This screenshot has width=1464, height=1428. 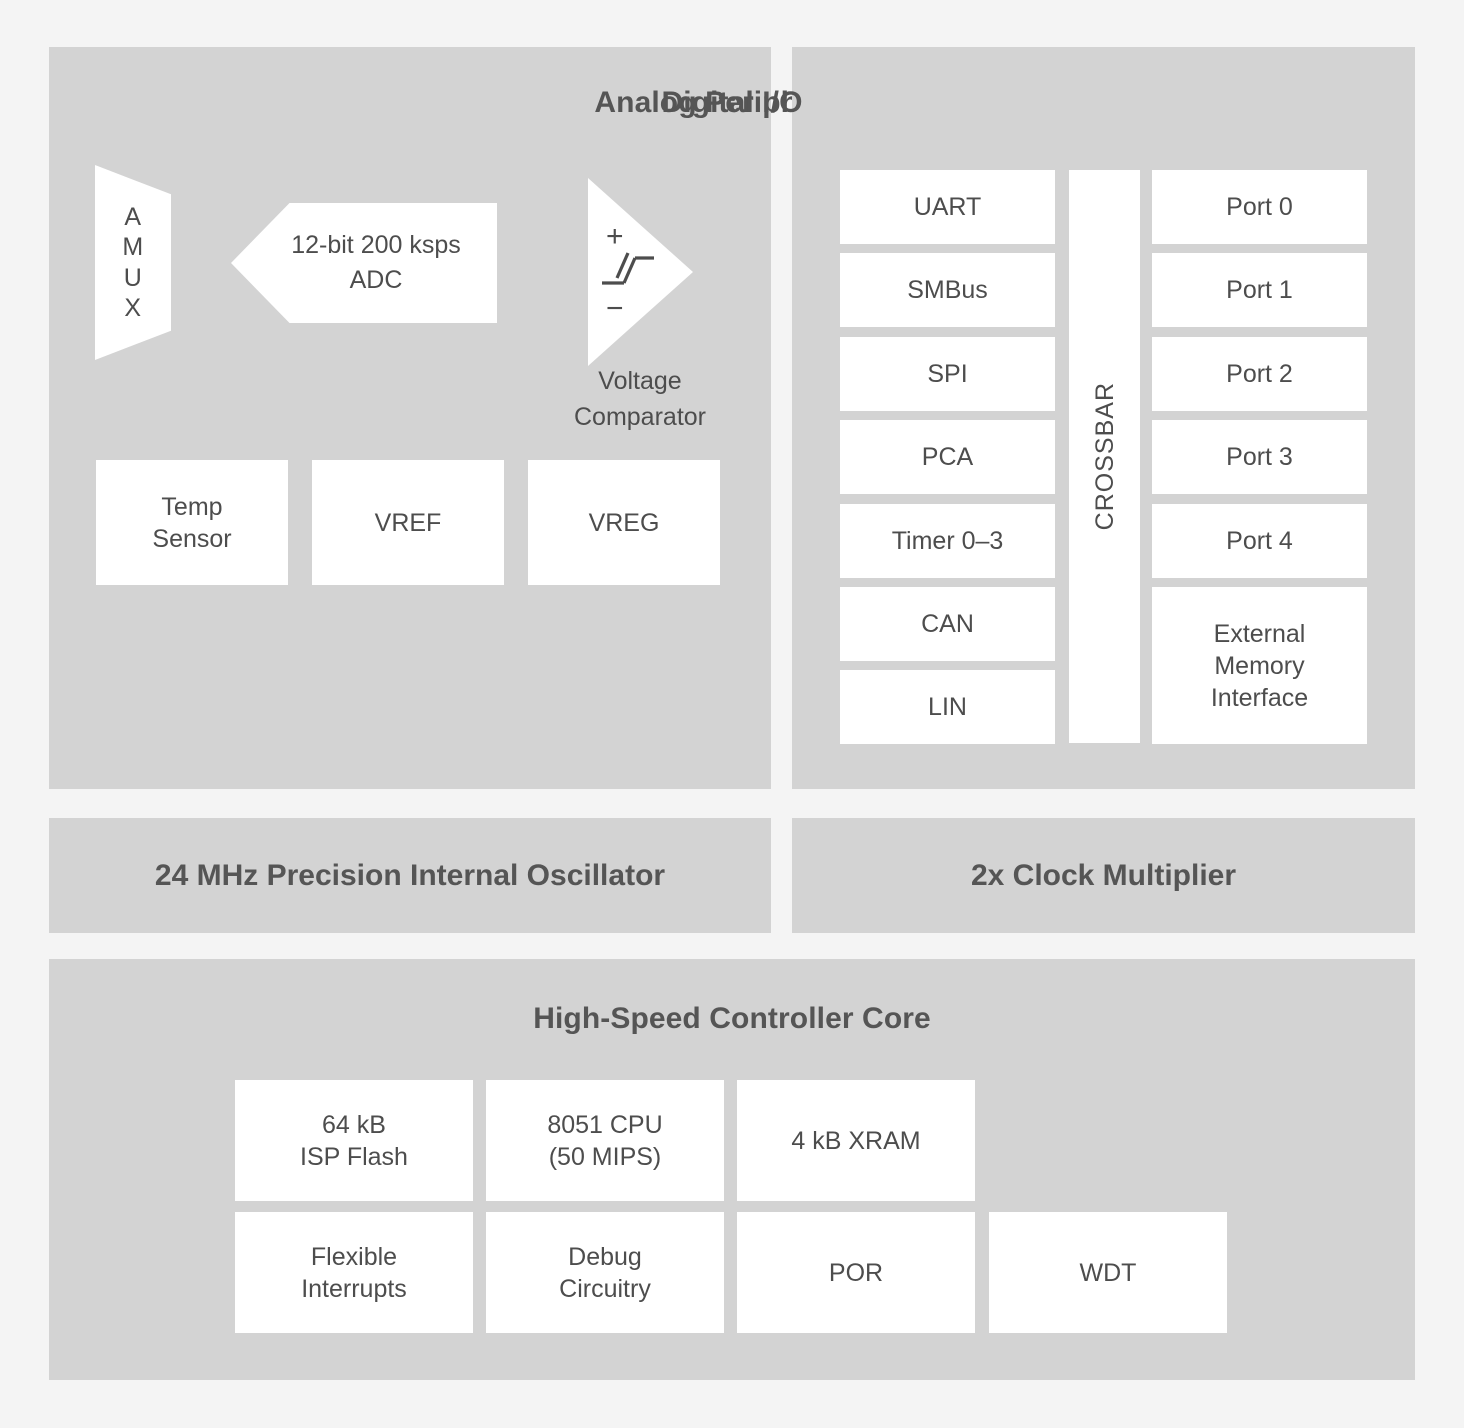 What do you see at coordinates (354, 1156) in the screenshot?
I see `isp-flash-line2: ISP Flash` at bounding box center [354, 1156].